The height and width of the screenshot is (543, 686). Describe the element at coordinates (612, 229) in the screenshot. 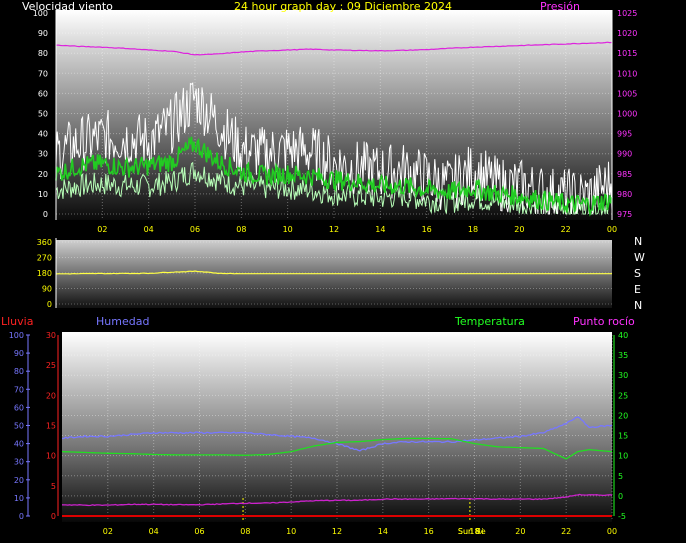

I see `wind-x-tick: 00` at that location.